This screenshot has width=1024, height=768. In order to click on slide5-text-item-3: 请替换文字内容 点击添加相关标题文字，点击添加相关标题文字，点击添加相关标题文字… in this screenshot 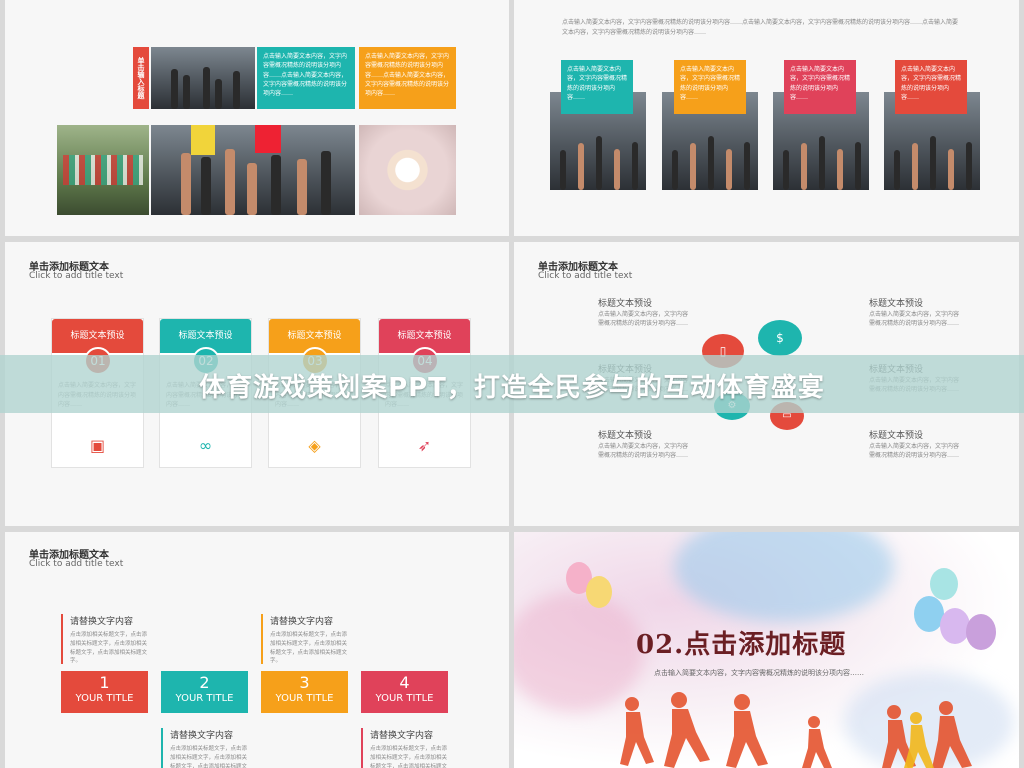, I will do `click(206, 748)`.